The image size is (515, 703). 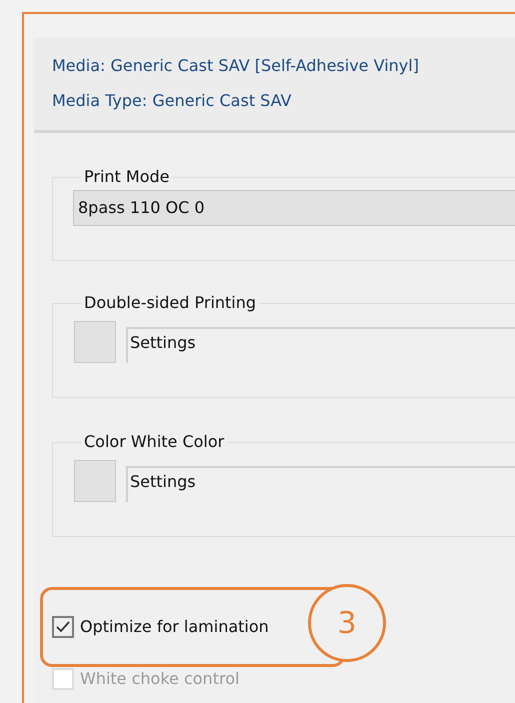 What do you see at coordinates (236, 66) in the screenshot?
I see `media-info-text: Media: Generic Cast SAV [Self-Adhesive Vinyl]` at bounding box center [236, 66].